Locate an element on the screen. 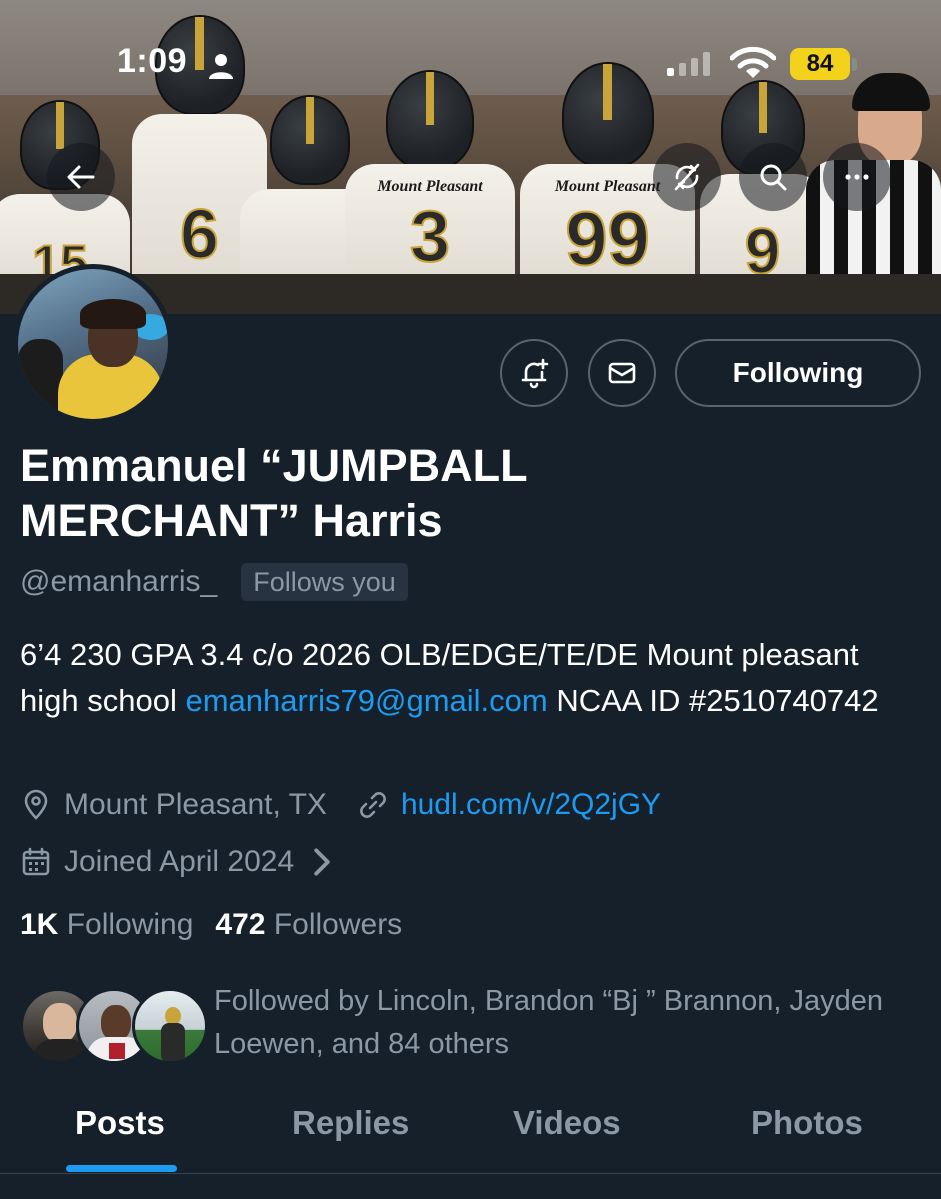 Image resolution: width=941 pixels, height=1199 pixels. profile-avatar is located at coordinates (93, 344).